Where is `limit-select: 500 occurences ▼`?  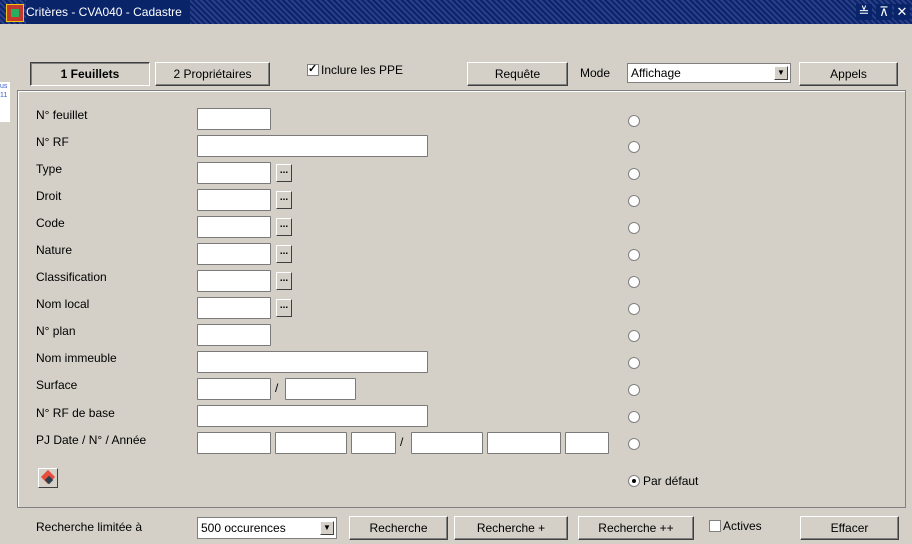 limit-select: 500 occurences ▼ is located at coordinates (267, 528).